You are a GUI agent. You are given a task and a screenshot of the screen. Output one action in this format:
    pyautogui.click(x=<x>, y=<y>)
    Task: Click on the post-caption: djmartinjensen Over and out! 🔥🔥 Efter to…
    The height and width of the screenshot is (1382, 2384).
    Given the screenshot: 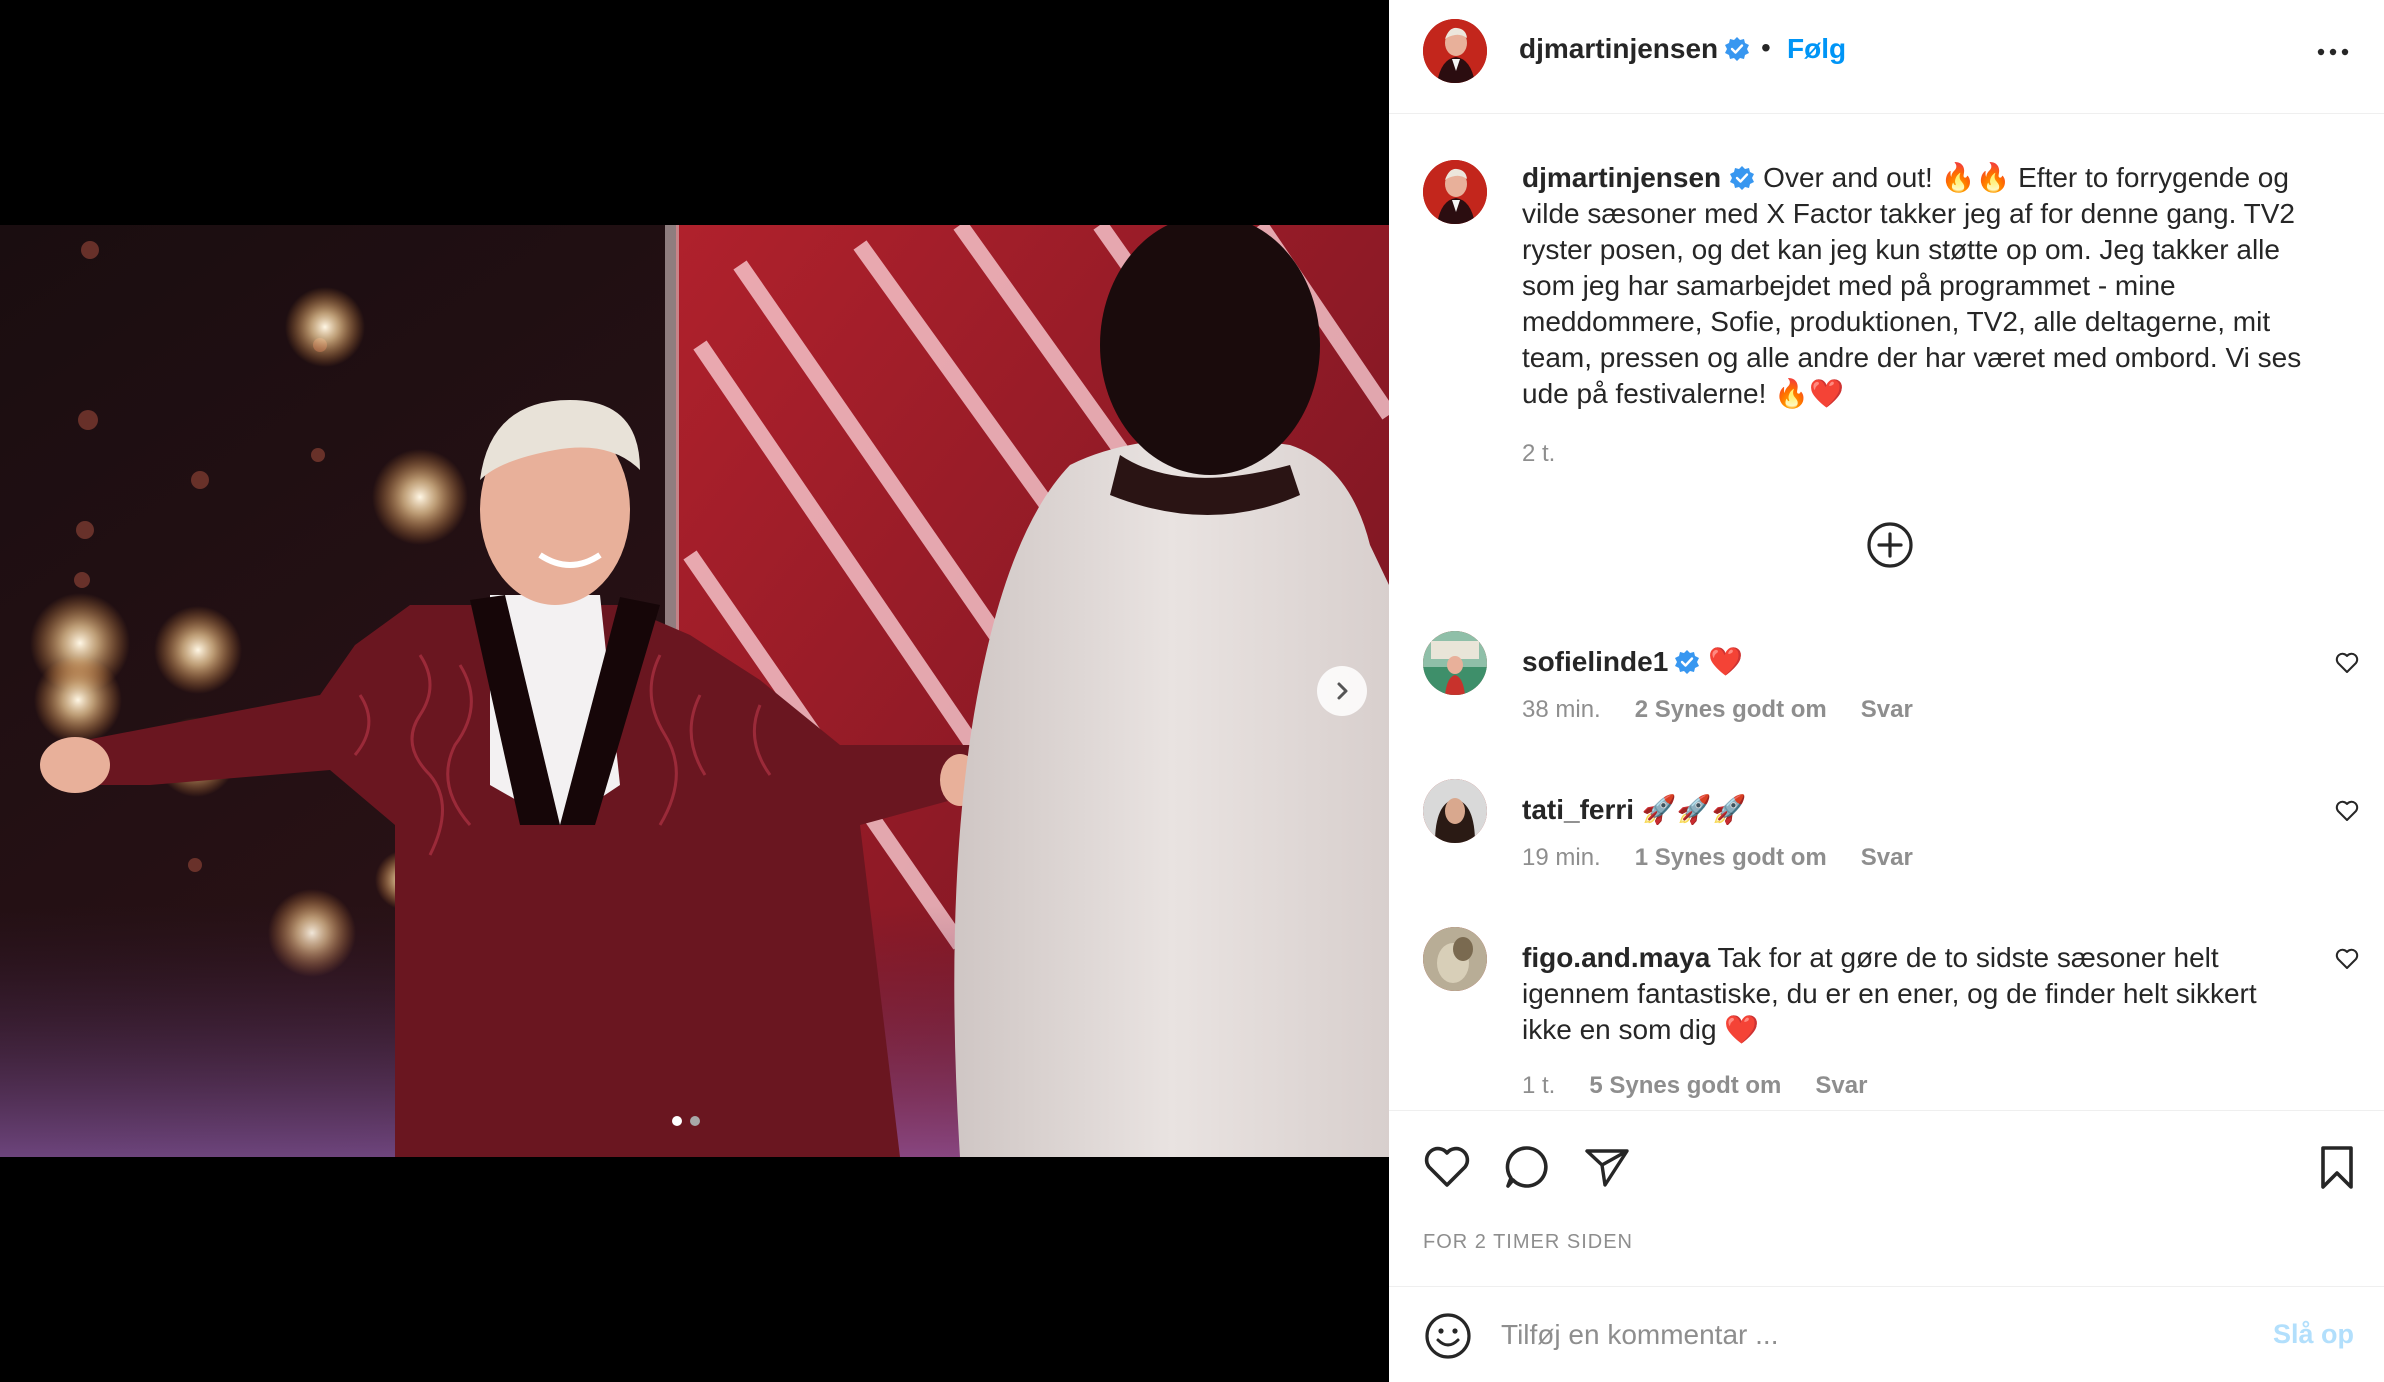 What is the action you would take?
    pyautogui.click(x=1928, y=286)
    